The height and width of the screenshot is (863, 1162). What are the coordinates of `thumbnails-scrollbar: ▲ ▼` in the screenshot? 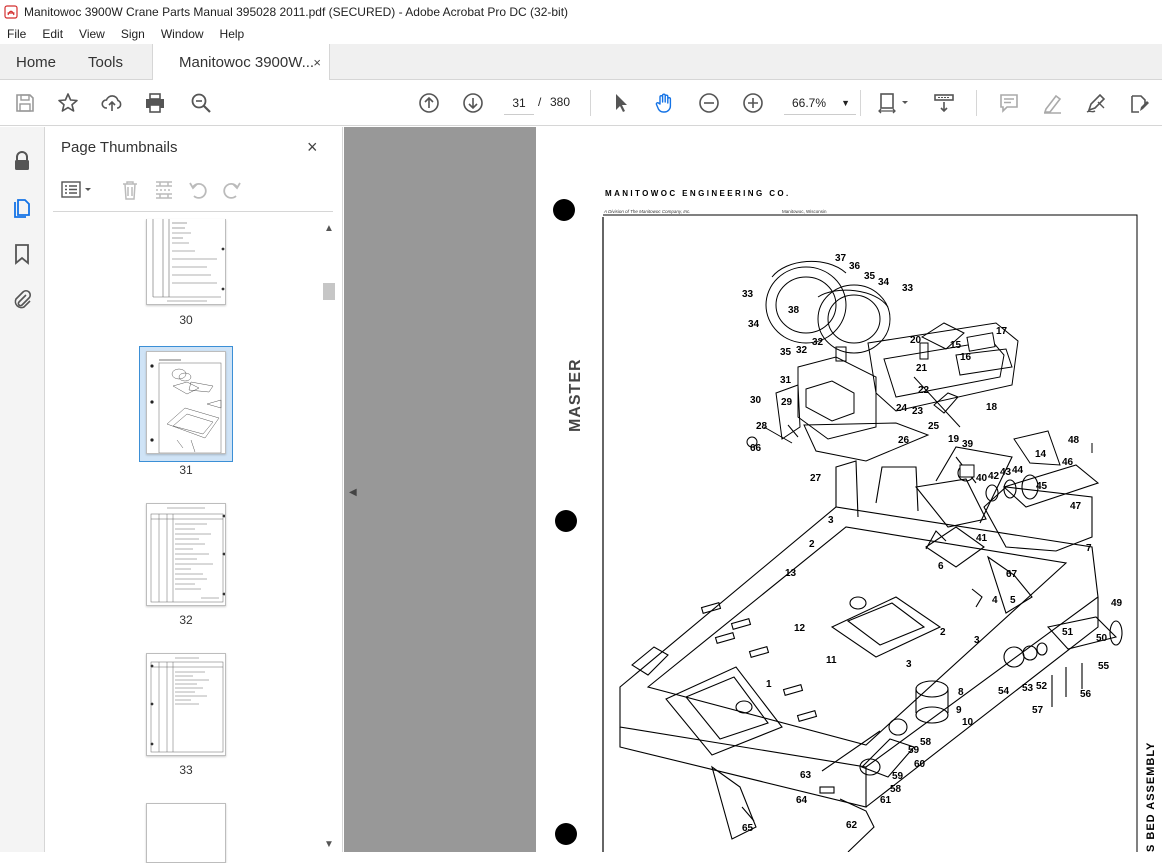 It's located at (329, 535).